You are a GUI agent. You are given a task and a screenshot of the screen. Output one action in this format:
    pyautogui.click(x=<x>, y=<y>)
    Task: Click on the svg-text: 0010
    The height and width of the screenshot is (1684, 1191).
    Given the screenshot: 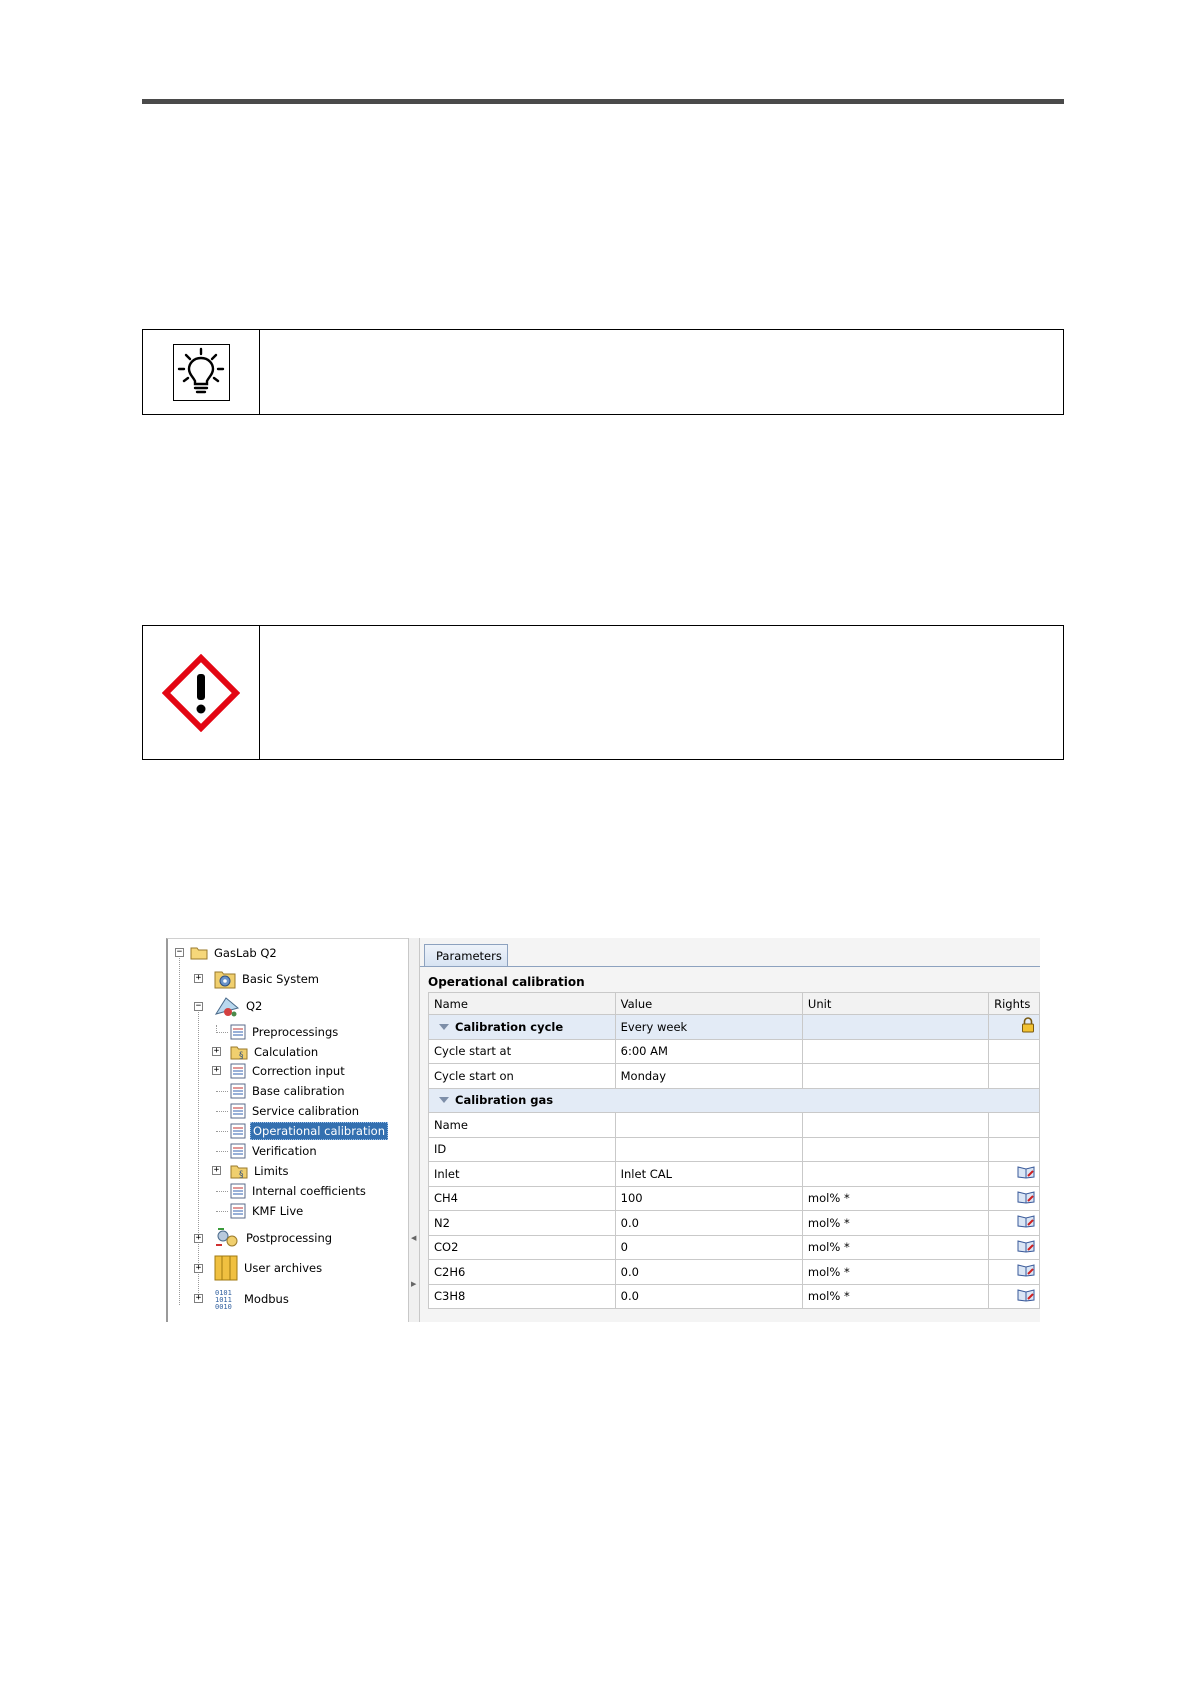 What is the action you would take?
    pyautogui.click(x=223, y=1307)
    